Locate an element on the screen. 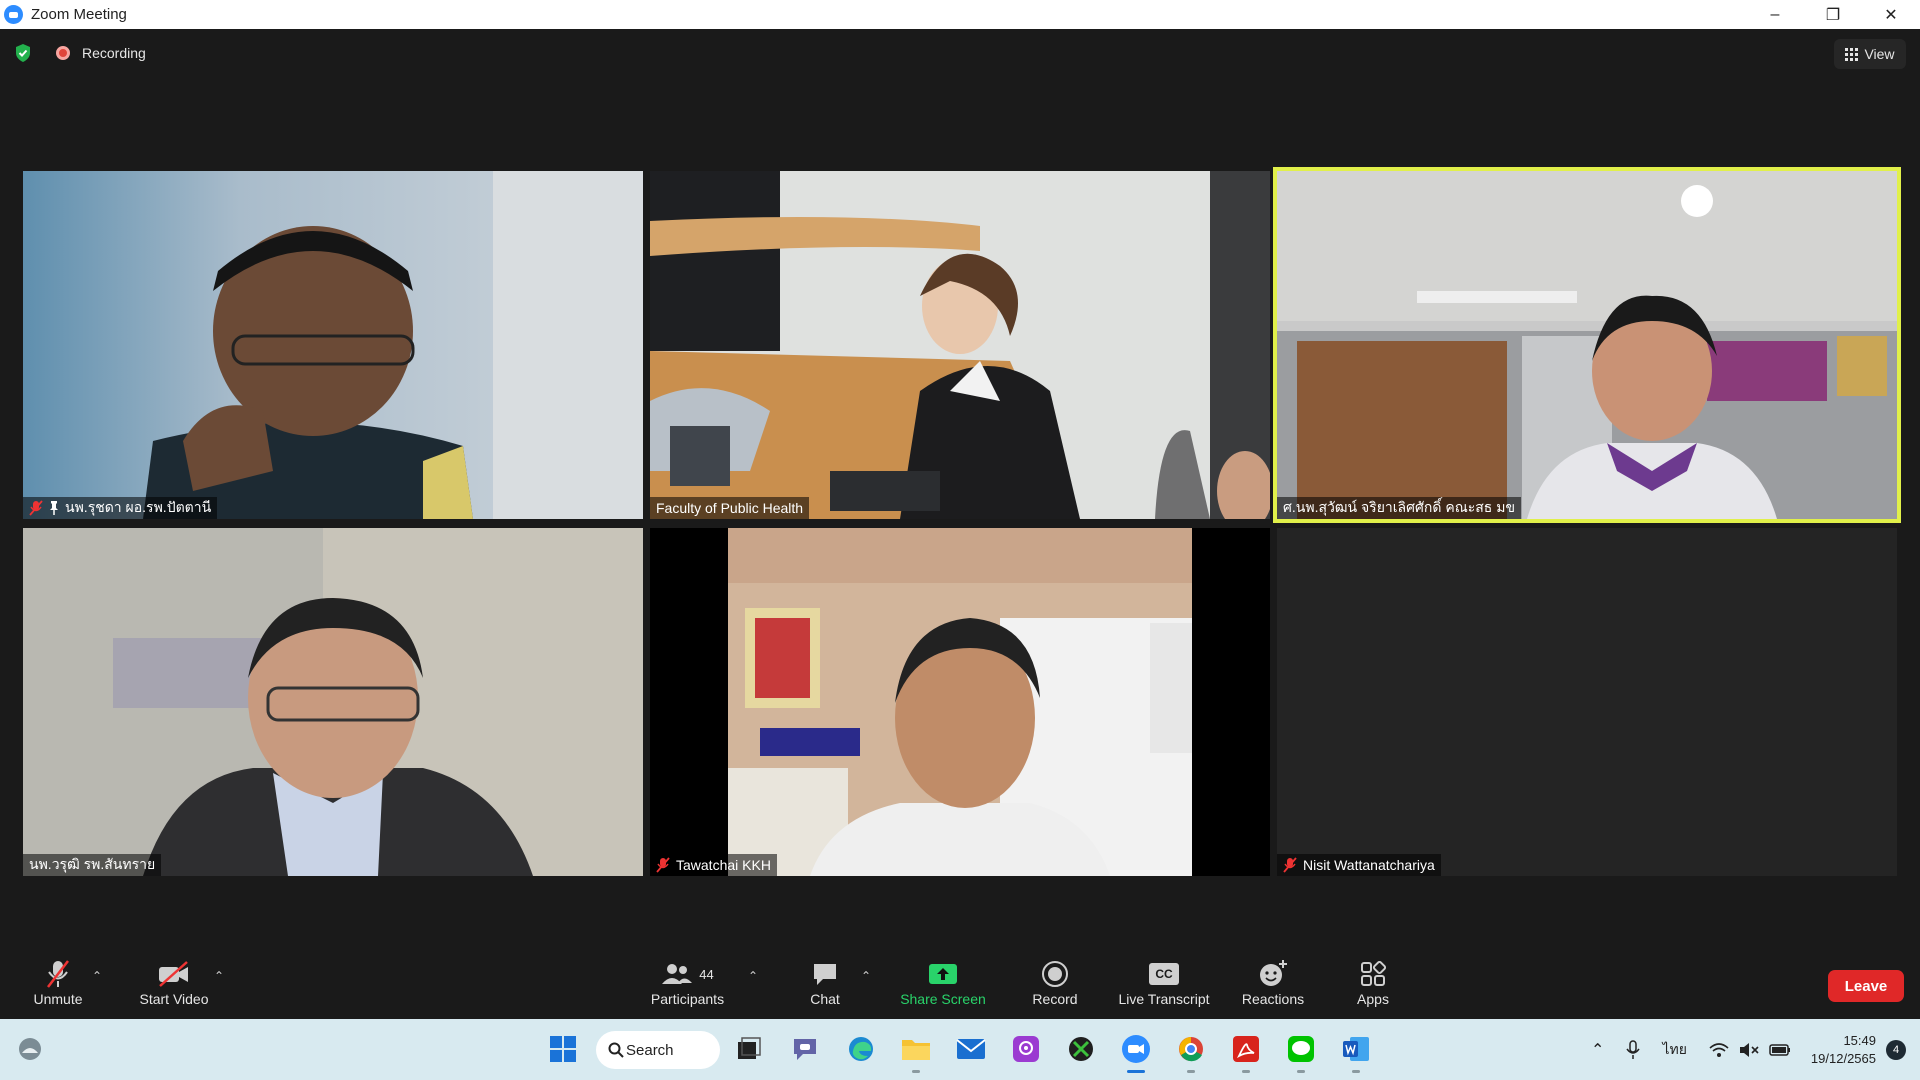 Image resolution: width=1920 pixels, height=1080 pixels. widgets-icon is located at coordinates (30, 1049).